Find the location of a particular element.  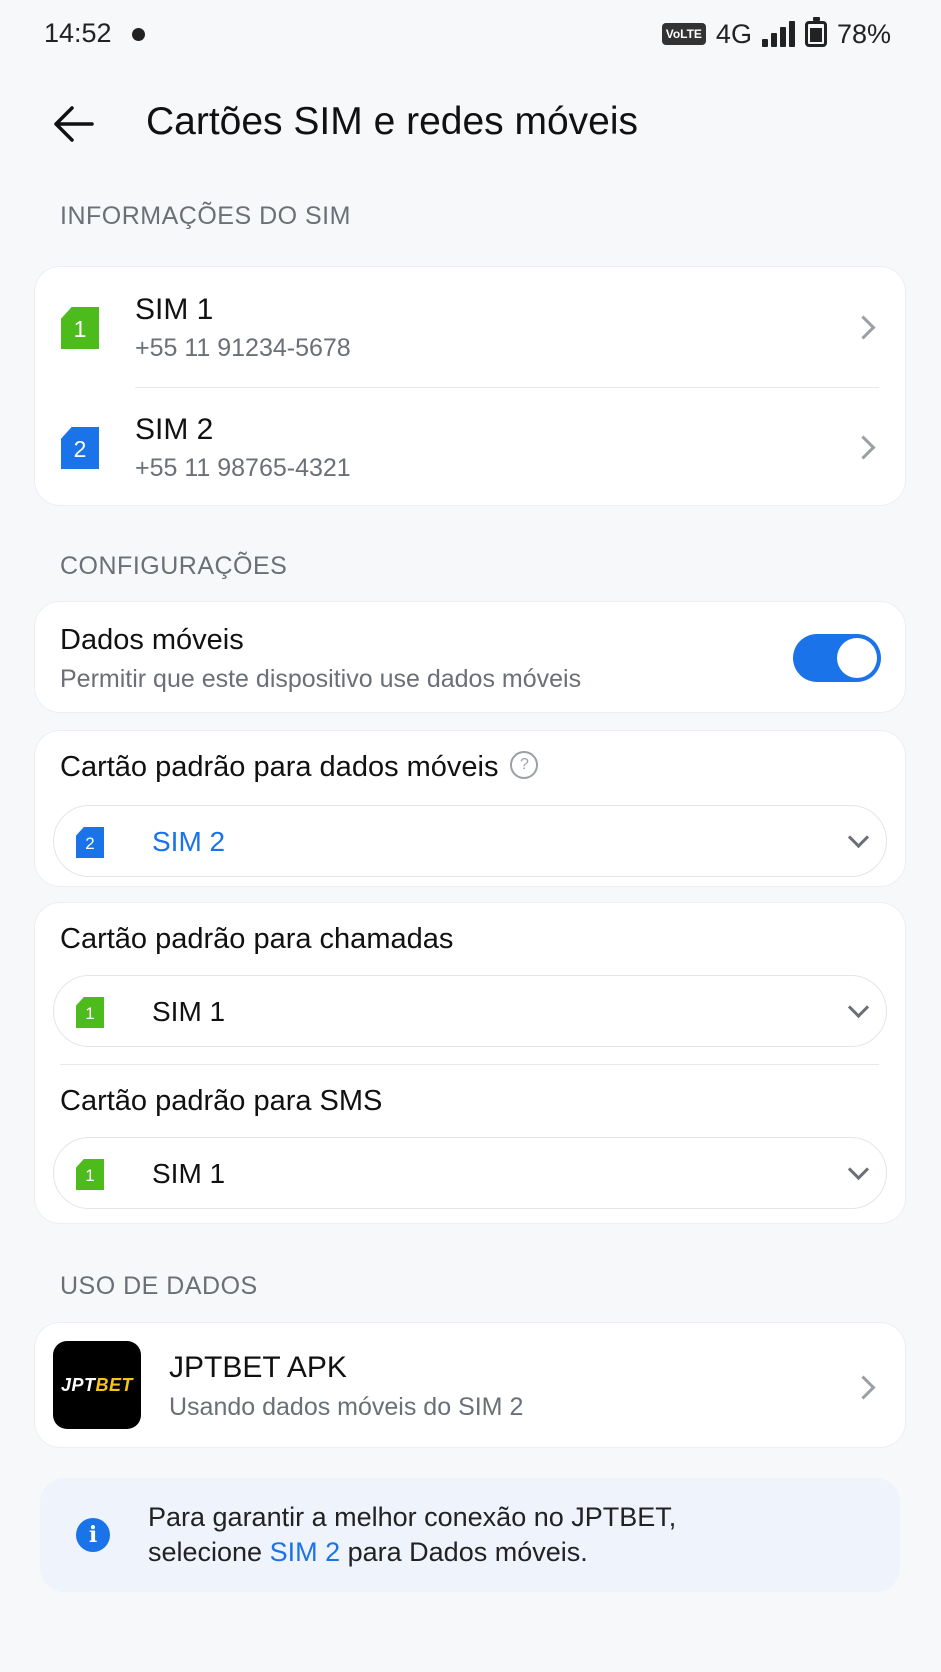

divider is located at coordinates (469, 1064).